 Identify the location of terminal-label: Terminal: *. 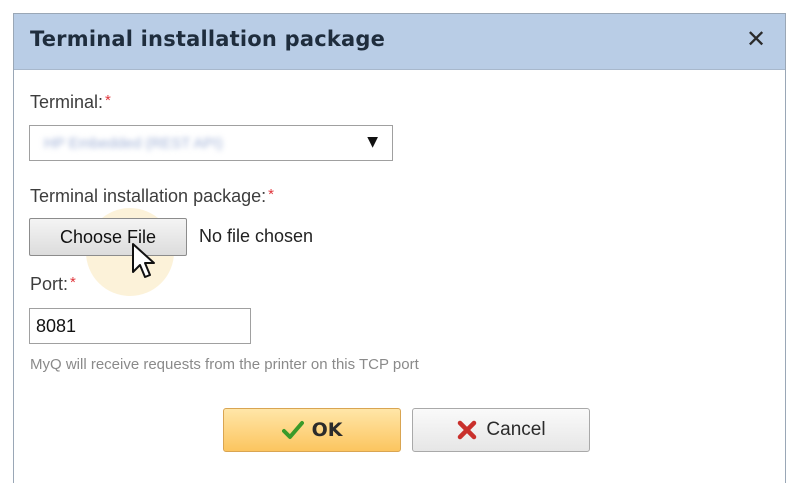
(70, 102).